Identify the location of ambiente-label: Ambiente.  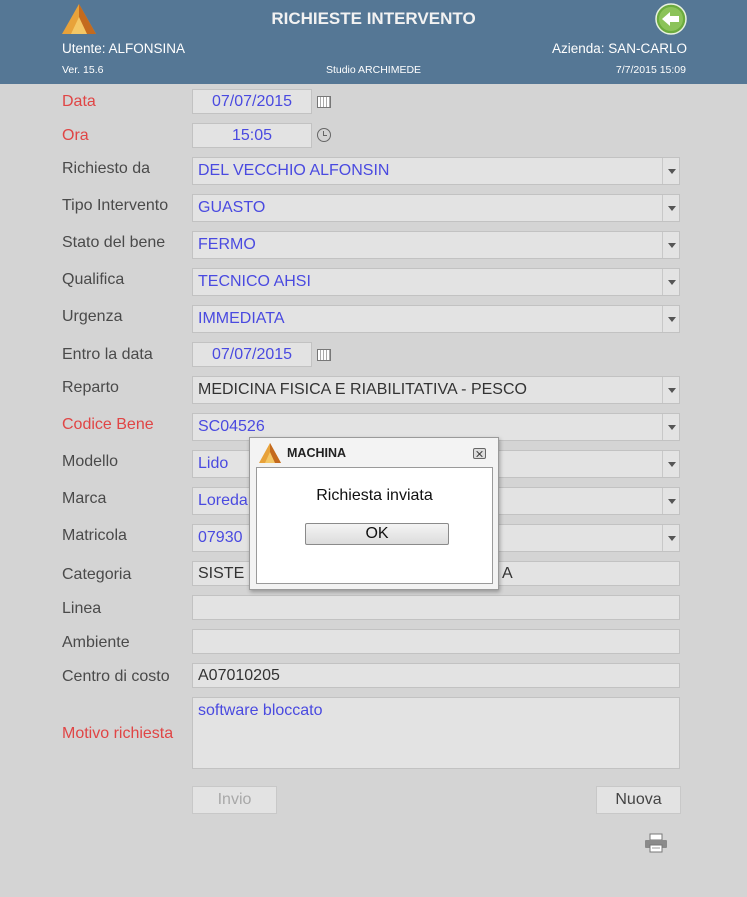
(96, 642).